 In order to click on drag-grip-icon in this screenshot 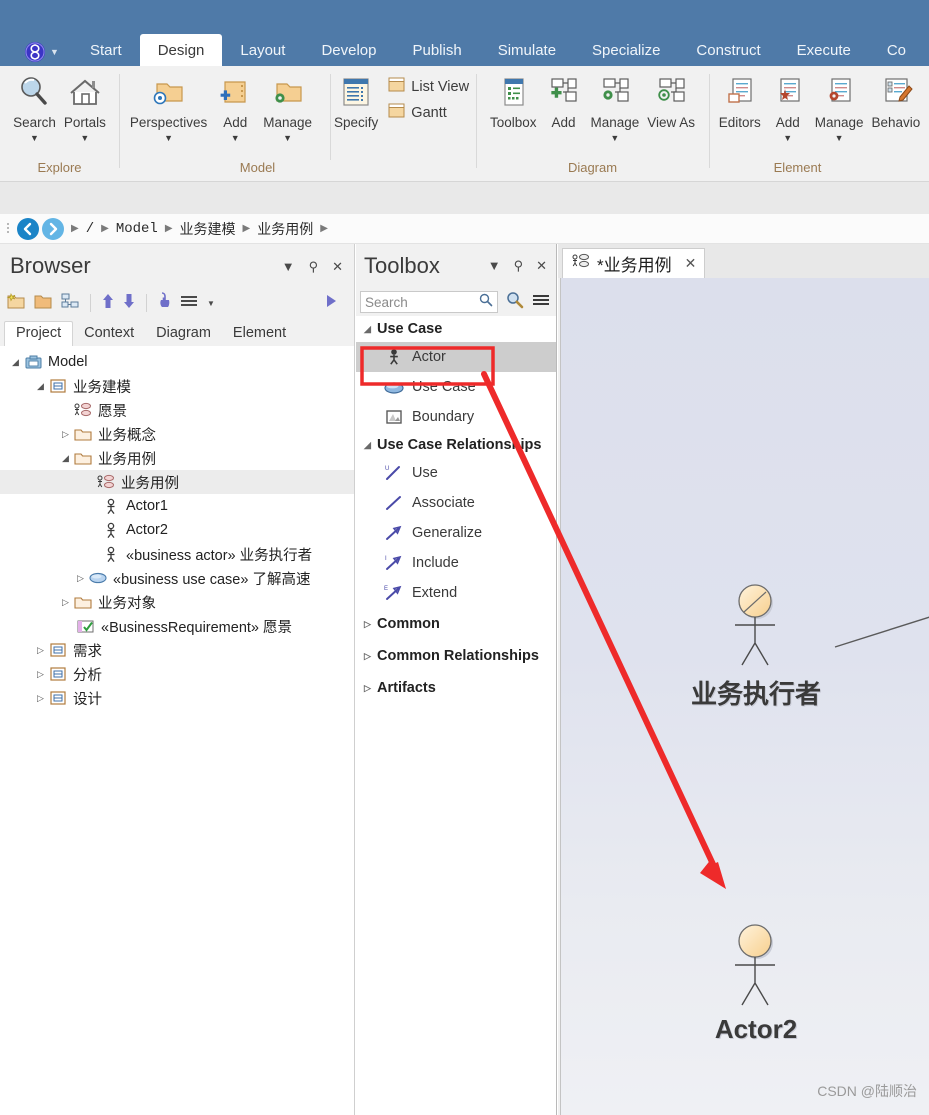, I will do `click(9, 229)`.